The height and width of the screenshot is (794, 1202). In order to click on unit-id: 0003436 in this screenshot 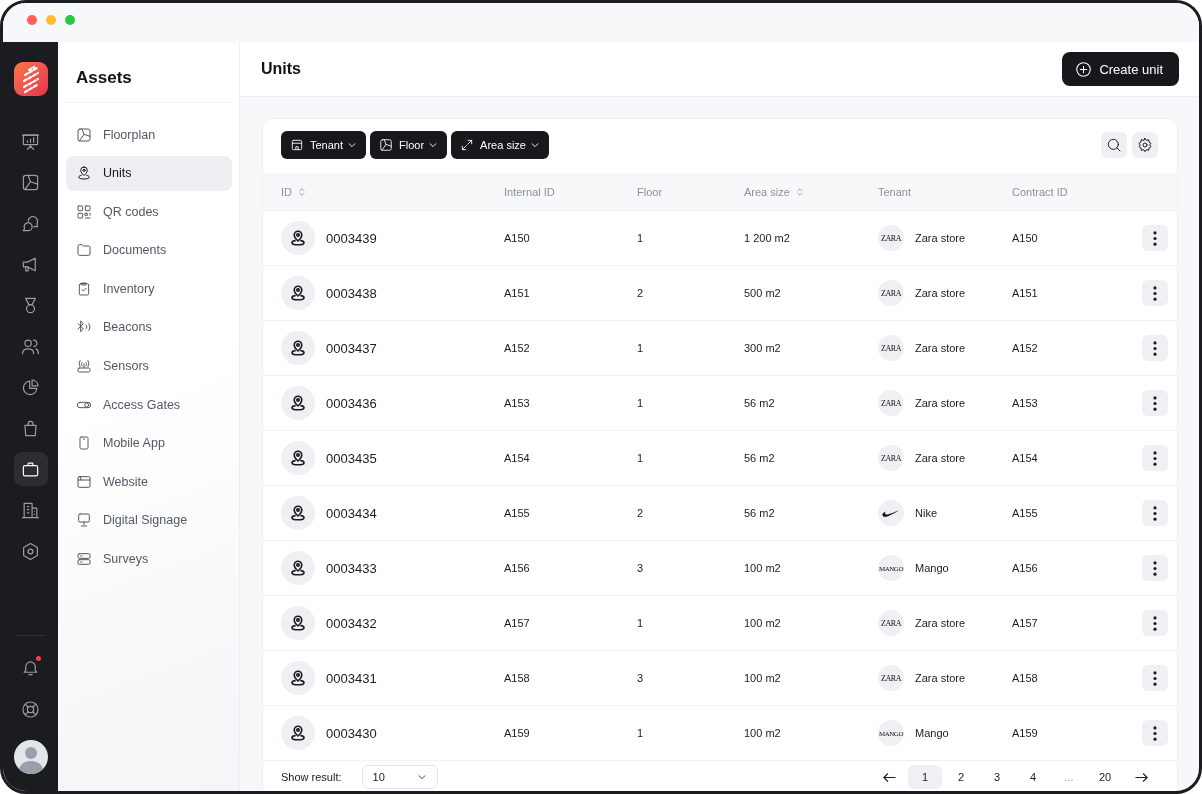, I will do `click(351, 403)`.